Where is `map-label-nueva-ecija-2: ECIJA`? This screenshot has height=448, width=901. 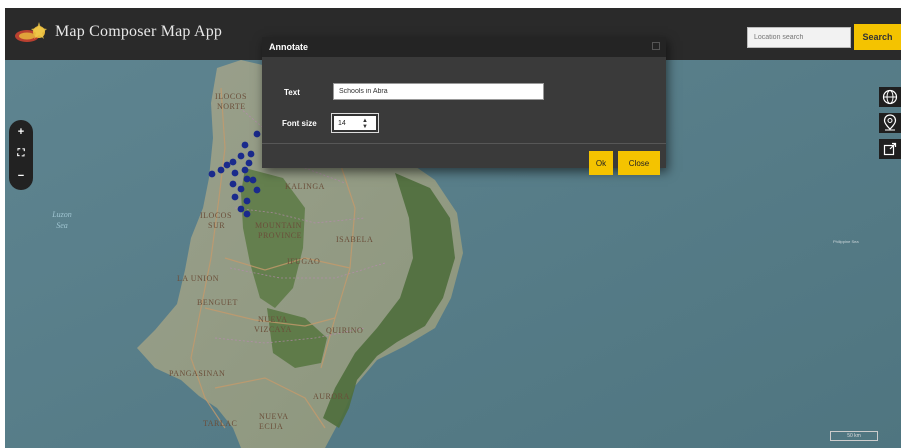
map-label-nueva-ecija-2: ECIJA is located at coordinates (271, 426).